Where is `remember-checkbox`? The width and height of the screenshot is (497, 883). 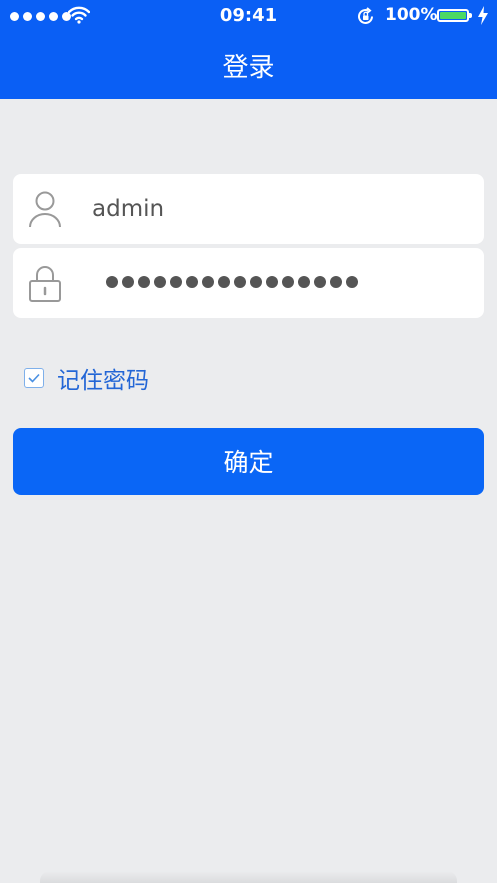
remember-checkbox is located at coordinates (34, 378).